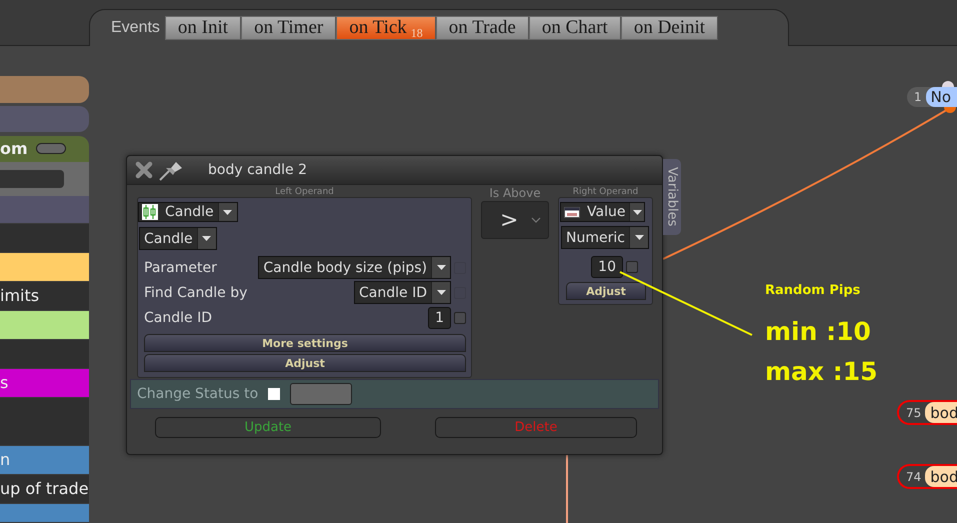 The image size is (957, 523). Describe the element at coordinates (416, 33) in the screenshot. I see `tick-count: 18` at that location.